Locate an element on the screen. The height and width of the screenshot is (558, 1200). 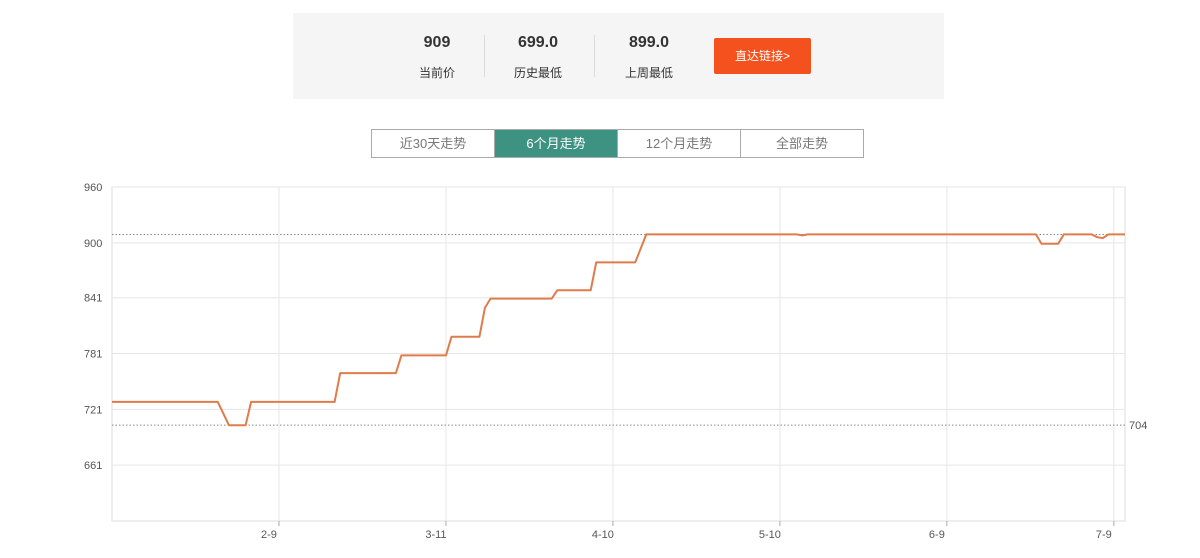
x-tick-label: 2-9 is located at coordinates (269, 535).